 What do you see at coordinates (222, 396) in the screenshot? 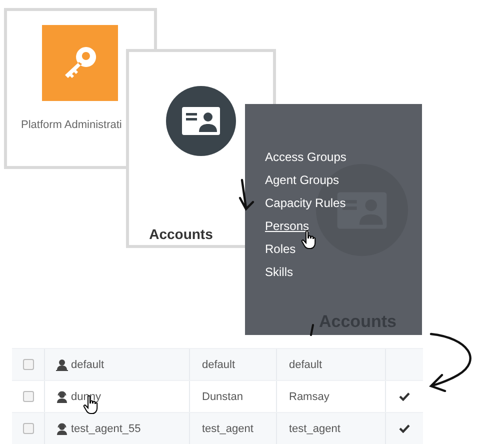
I see `table-cell: Dunstan` at bounding box center [222, 396].